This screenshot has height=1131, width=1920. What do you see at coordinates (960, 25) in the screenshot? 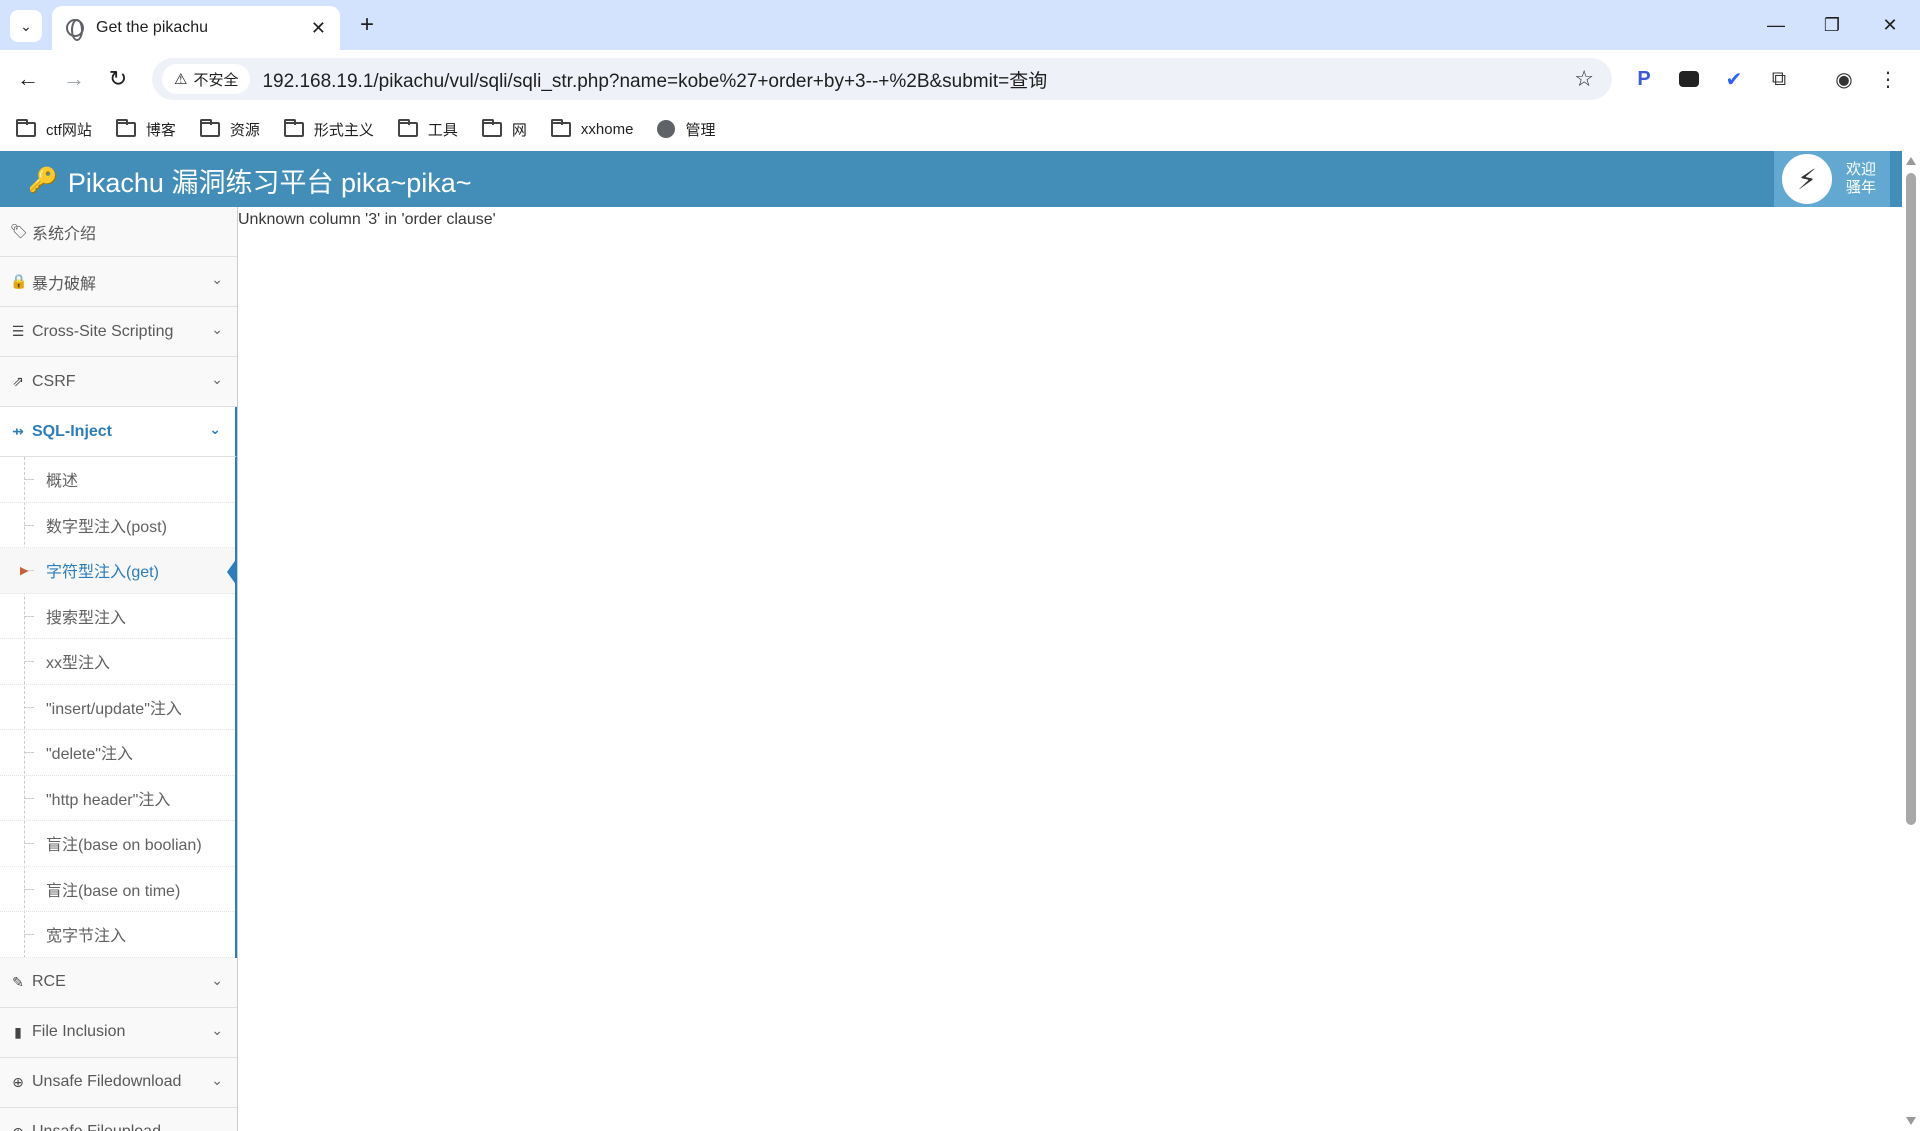
I see `browser-tab-bar: ⌄ Get the pikachu ✕ + — ❐ ✕` at bounding box center [960, 25].